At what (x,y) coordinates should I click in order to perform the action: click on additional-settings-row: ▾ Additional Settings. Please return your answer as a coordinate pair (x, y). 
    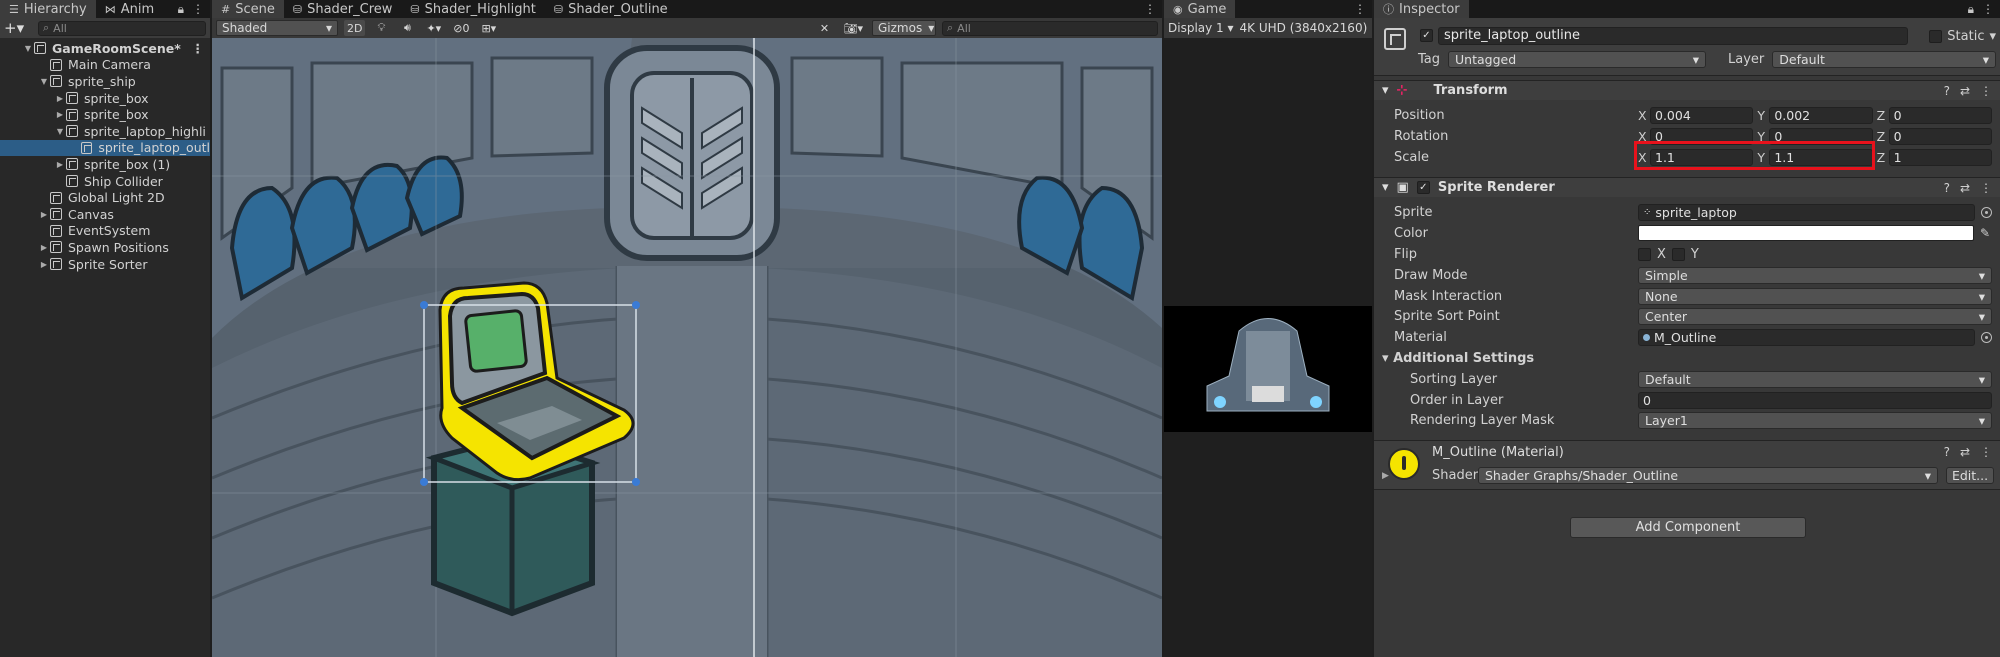
    Looking at the image, I should click on (1687, 358).